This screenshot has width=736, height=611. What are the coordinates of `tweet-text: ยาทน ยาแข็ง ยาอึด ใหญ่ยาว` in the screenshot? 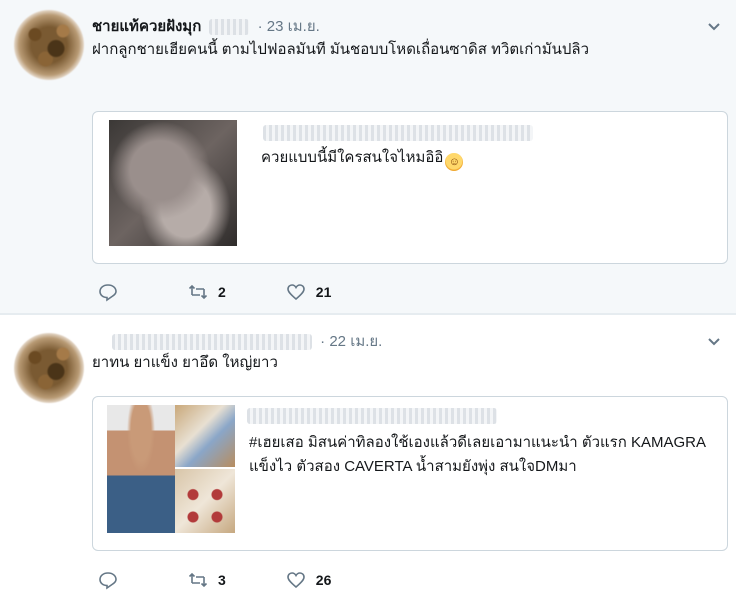 It's located at (185, 362).